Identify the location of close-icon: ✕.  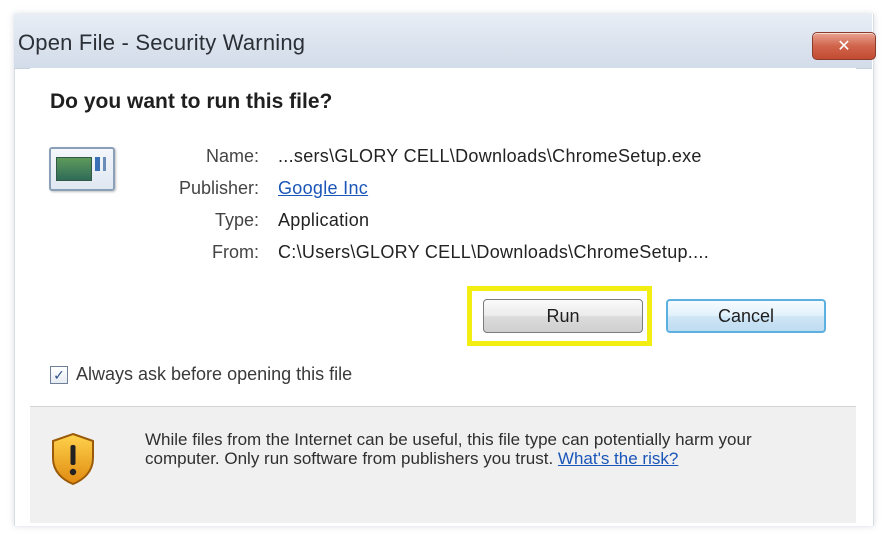
(844, 46).